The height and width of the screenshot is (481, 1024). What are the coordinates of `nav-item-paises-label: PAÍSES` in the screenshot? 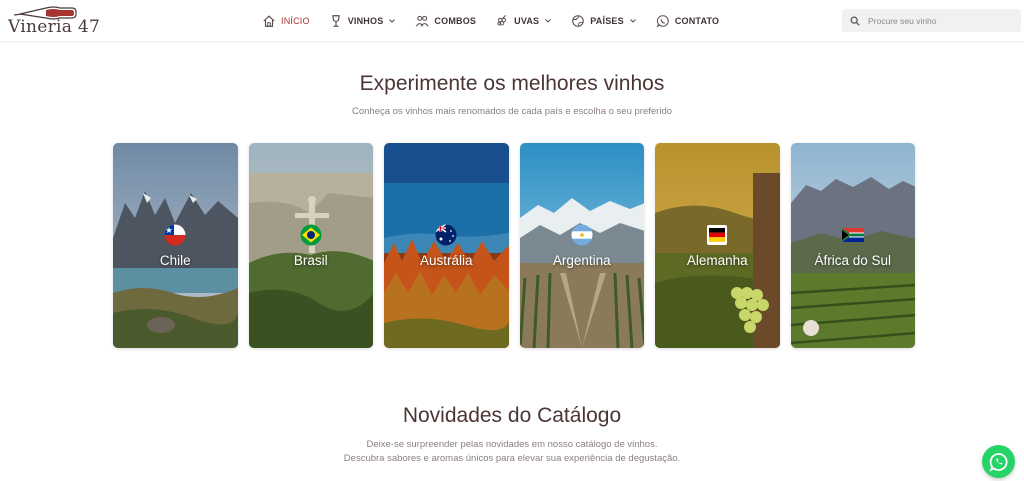 It's located at (607, 21).